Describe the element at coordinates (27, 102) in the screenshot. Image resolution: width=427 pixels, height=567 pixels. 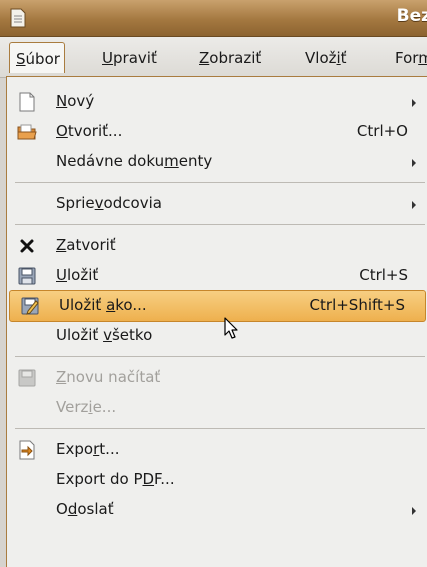
I see `new-document-icon` at that location.